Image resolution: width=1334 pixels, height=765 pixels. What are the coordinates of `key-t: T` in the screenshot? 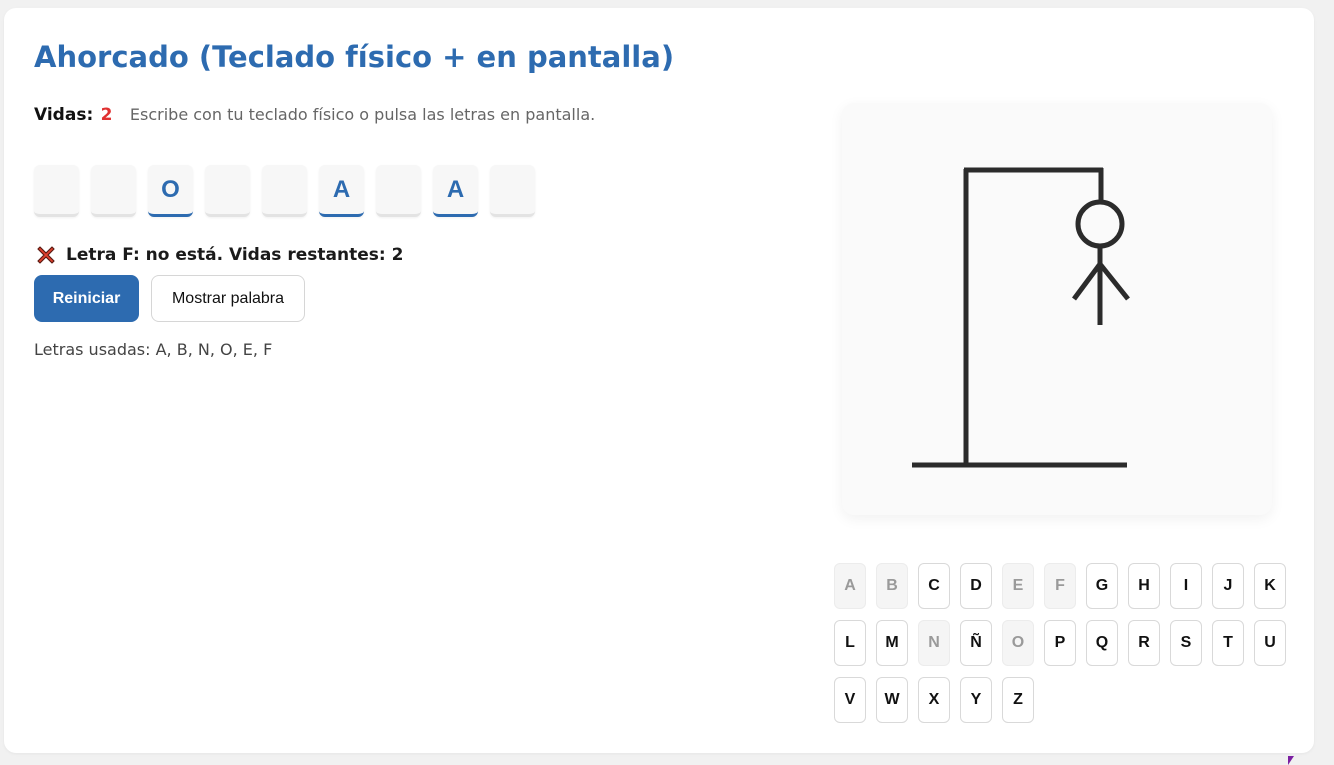 It's located at (1228, 643).